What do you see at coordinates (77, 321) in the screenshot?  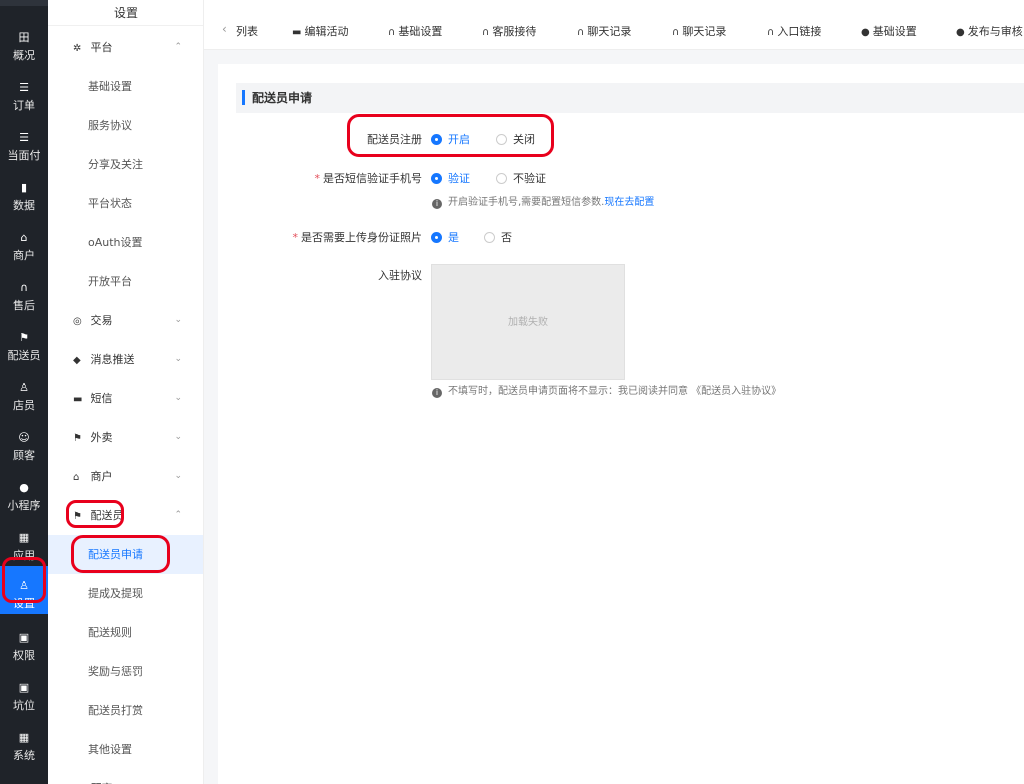 I see `trade-icon: ◎` at bounding box center [77, 321].